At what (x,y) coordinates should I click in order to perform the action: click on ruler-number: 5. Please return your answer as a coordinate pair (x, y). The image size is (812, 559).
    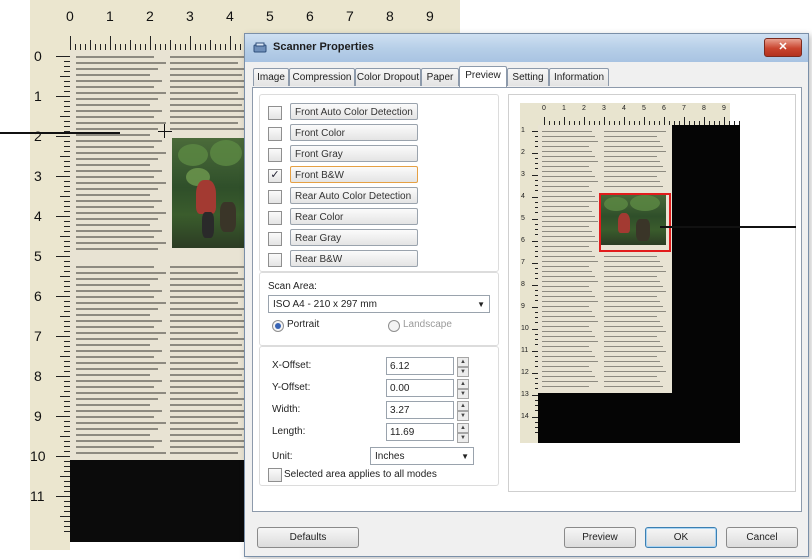
    Looking at the image, I should click on (270, 16).